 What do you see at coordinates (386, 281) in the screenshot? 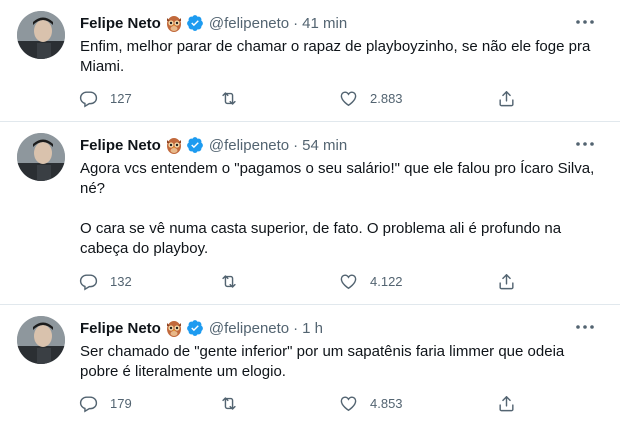
I see `like-count: 4.122` at bounding box center [386, 281].